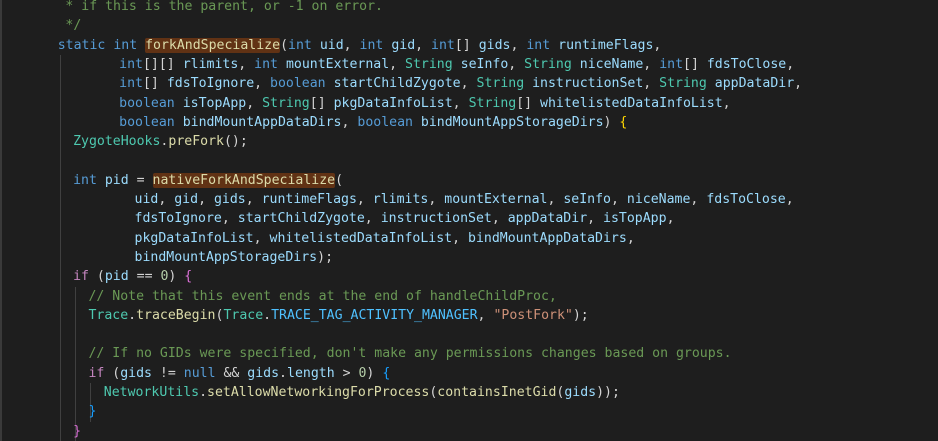 The image size is (938, 441). Describe the element at coordinates (210, 84) in the screenshot. I see `code-token-param: fdsToIgnore` at that location.